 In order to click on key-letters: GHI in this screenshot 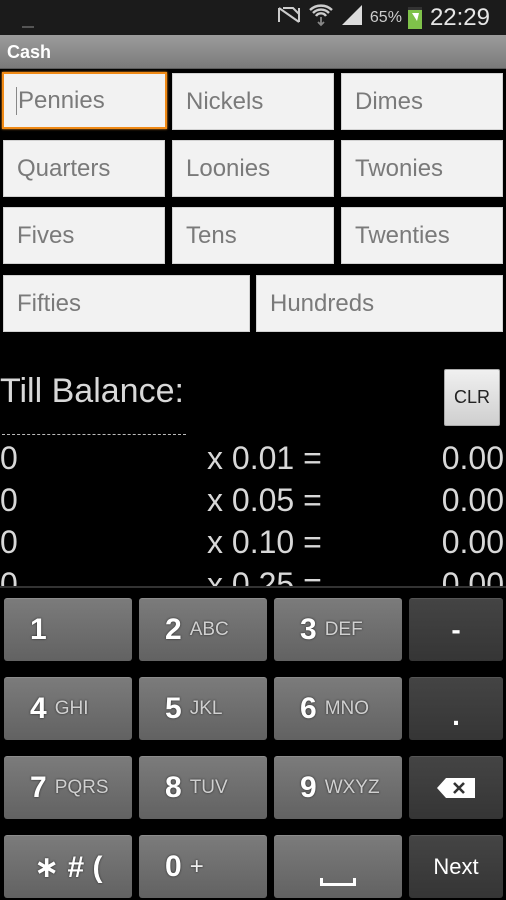, I will do `click(71, 708)`.